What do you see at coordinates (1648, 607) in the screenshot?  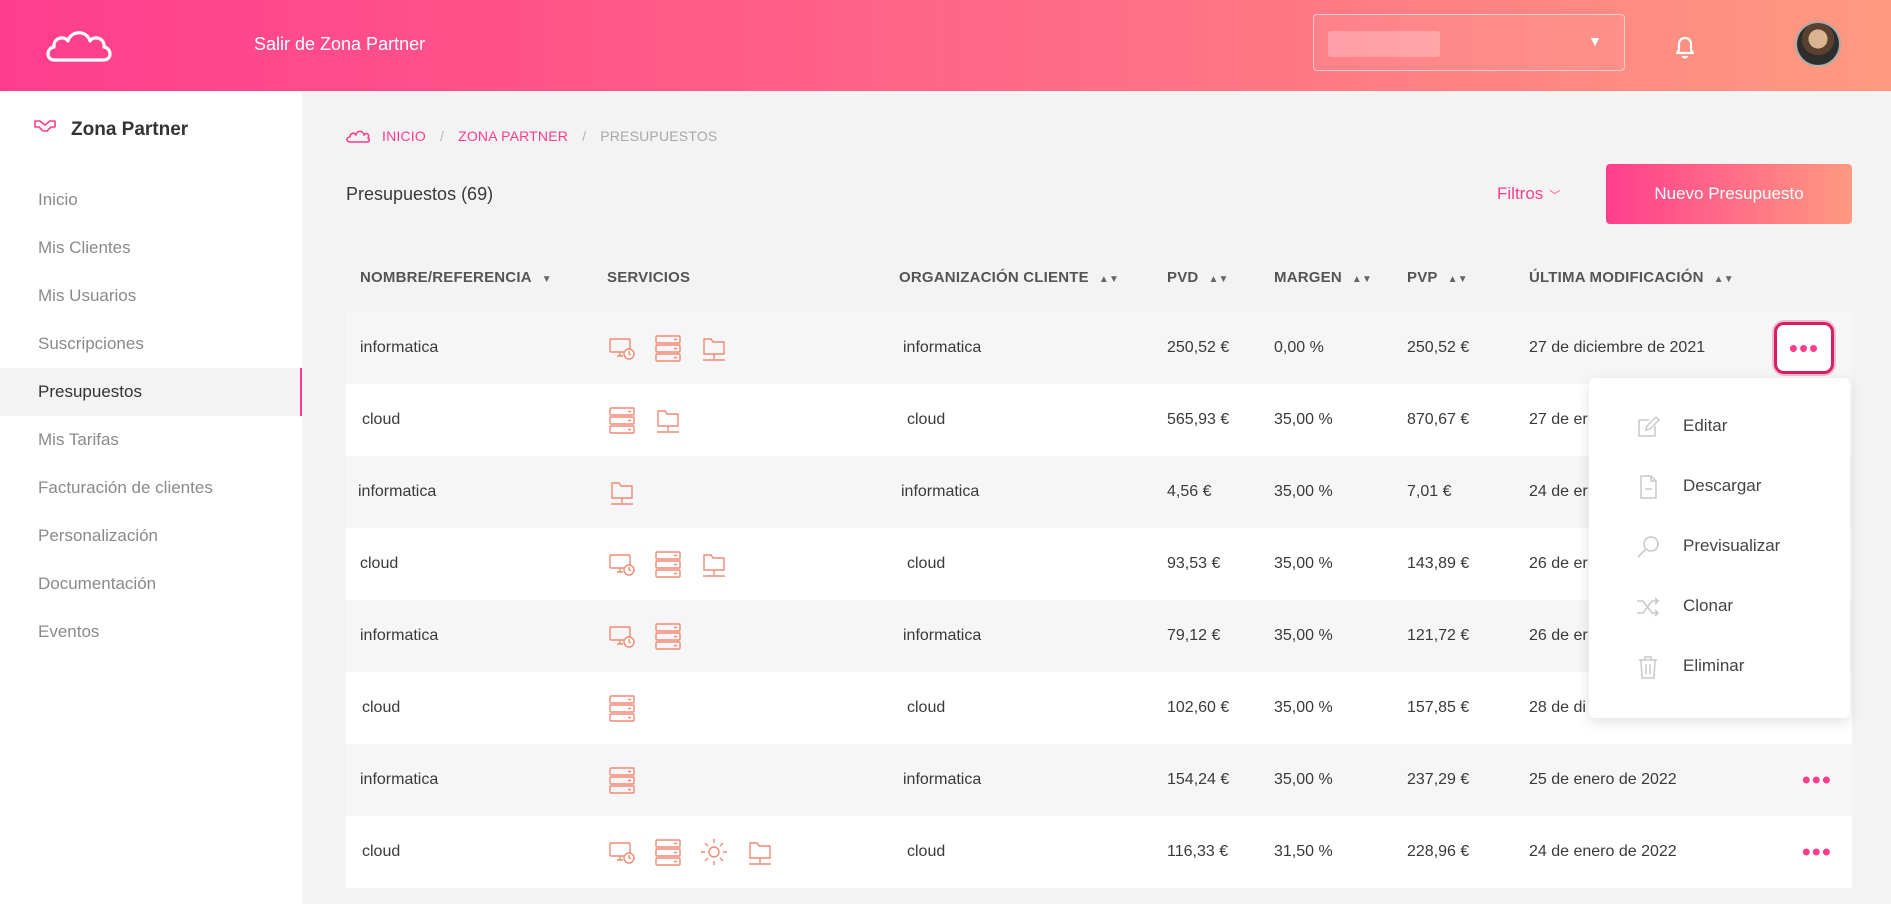 I see `shuffle-icon` at bounding box center [1648, 607].